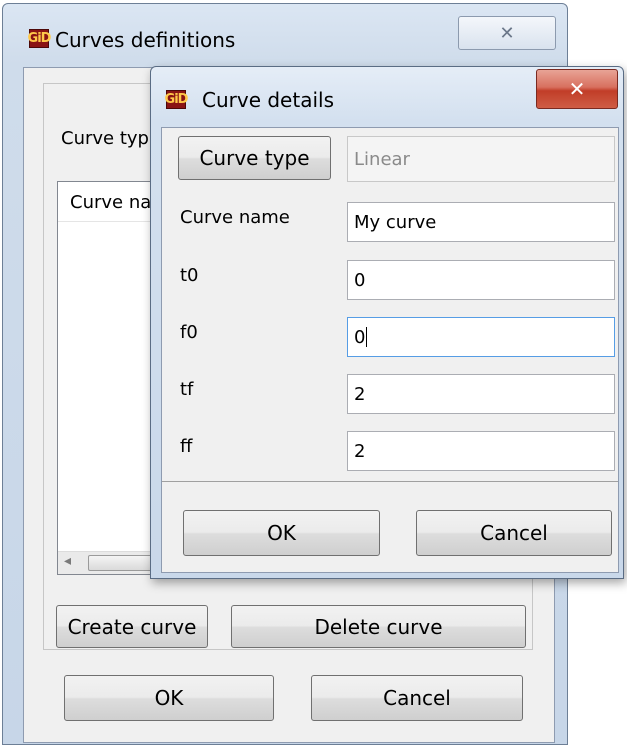 Image resolution: width=627 pixels, height=749 pixels. What do you see at coordinates (189, 332) in the screenshot?
I see `f0-label: f0` at bounding box center [189, 332].